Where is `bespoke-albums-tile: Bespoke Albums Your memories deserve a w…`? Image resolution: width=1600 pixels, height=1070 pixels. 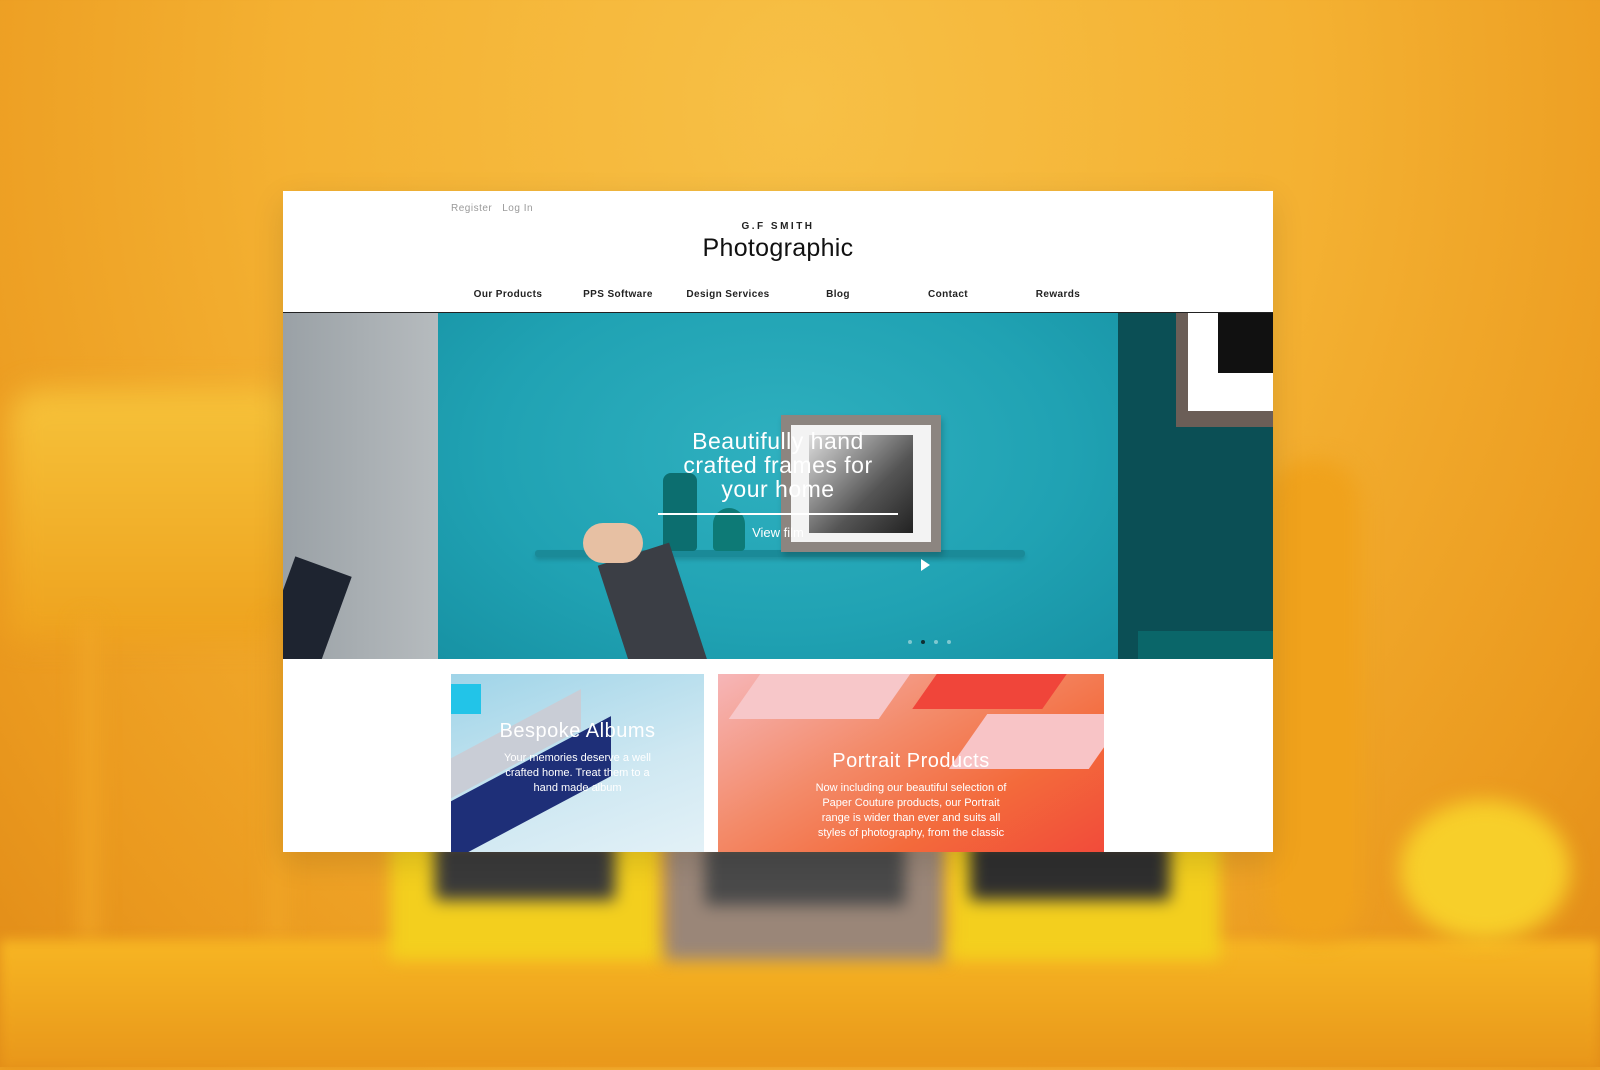
bespoke-albums-tile: Bespoke Albums Your memories deserve a w… is located at coordinates (577, 763).